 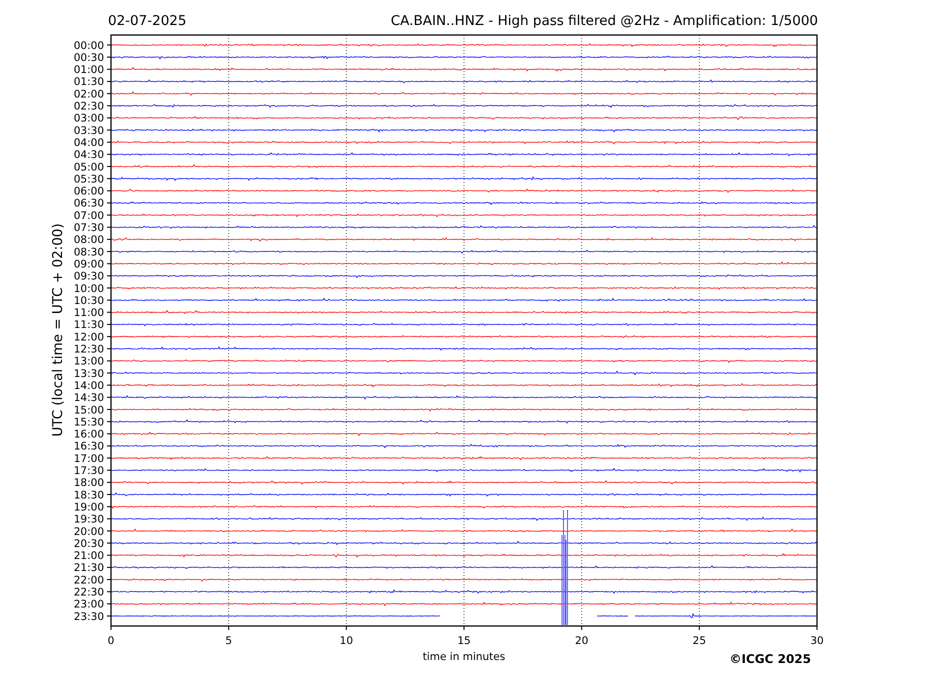 What do you see at coordinates (89, 106) in the screenshot?
I see `time-label: 02:30` at bounding box center [89, 106].